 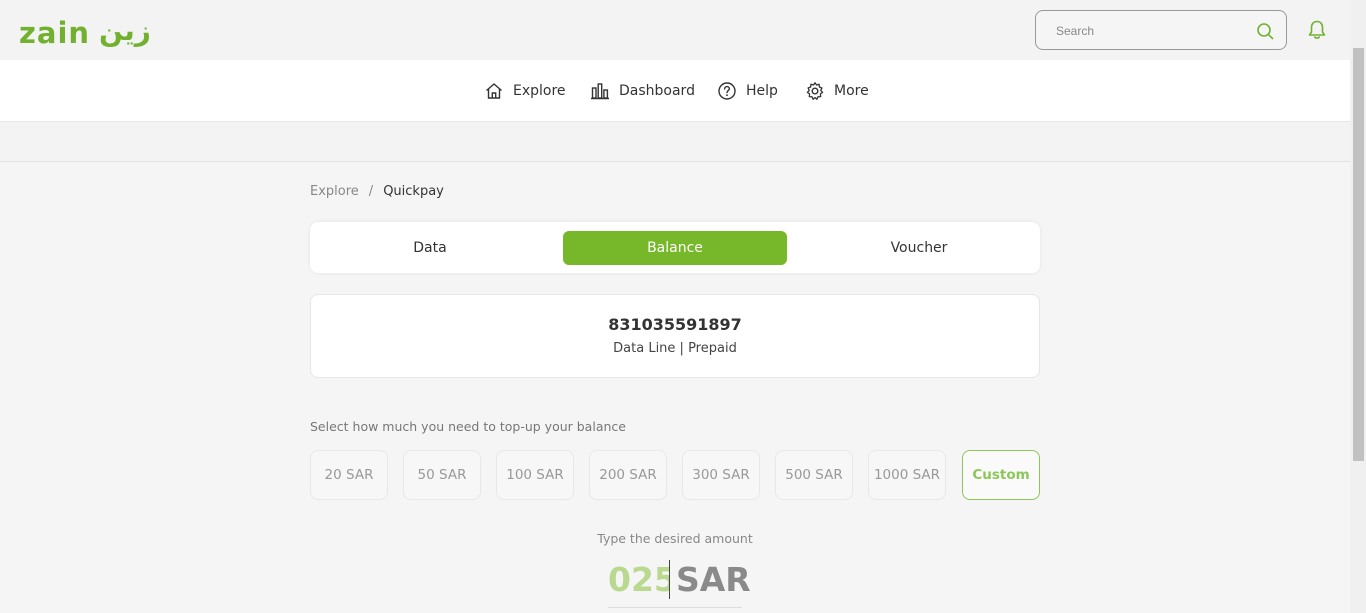 What do you see at coordinates (675, 348) in the screenshot?
I see `line-type: Data Line | Prepaid` at bounding box center [675, 348].